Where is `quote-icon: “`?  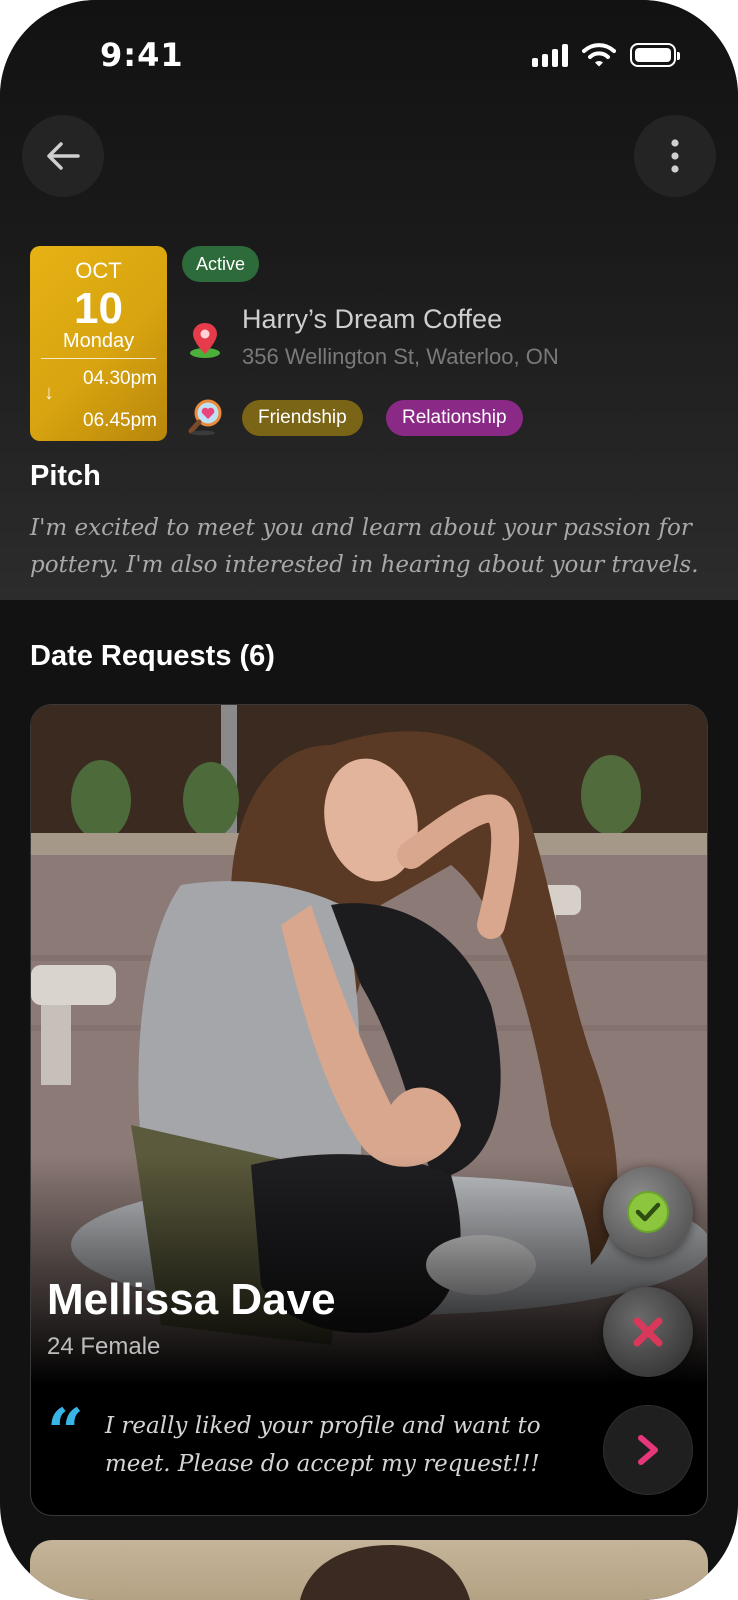
quote-icon: “ is located at coordinates (65, 1432).